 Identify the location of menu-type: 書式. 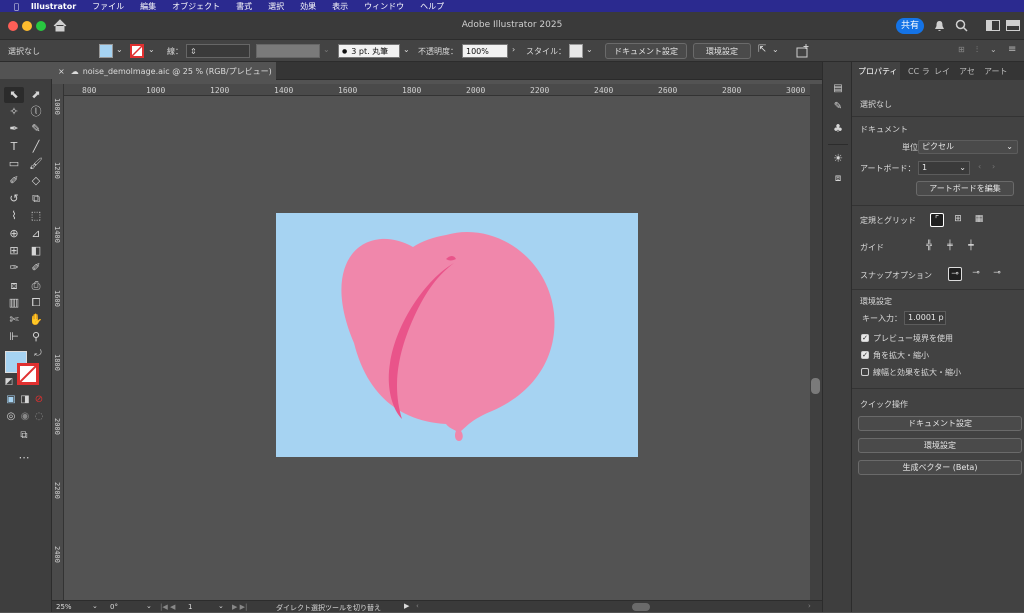
(244, 6).